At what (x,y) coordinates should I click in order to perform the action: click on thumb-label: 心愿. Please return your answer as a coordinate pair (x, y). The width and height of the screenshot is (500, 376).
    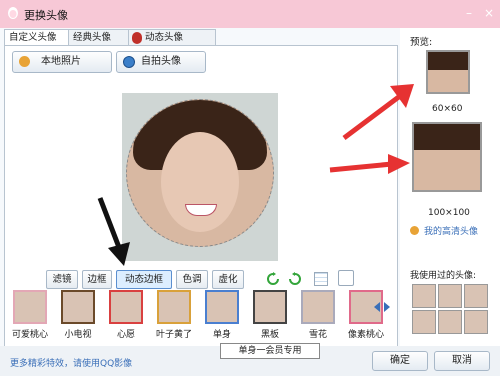
    Looking at the image, I should click on (125, 335).